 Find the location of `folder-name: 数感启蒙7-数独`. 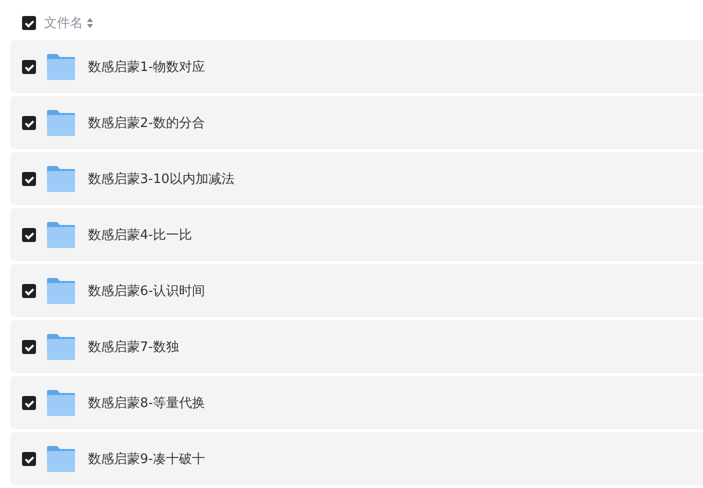

folder-name: 数感启蒙7-数独 is located at coordinates (133, 347).